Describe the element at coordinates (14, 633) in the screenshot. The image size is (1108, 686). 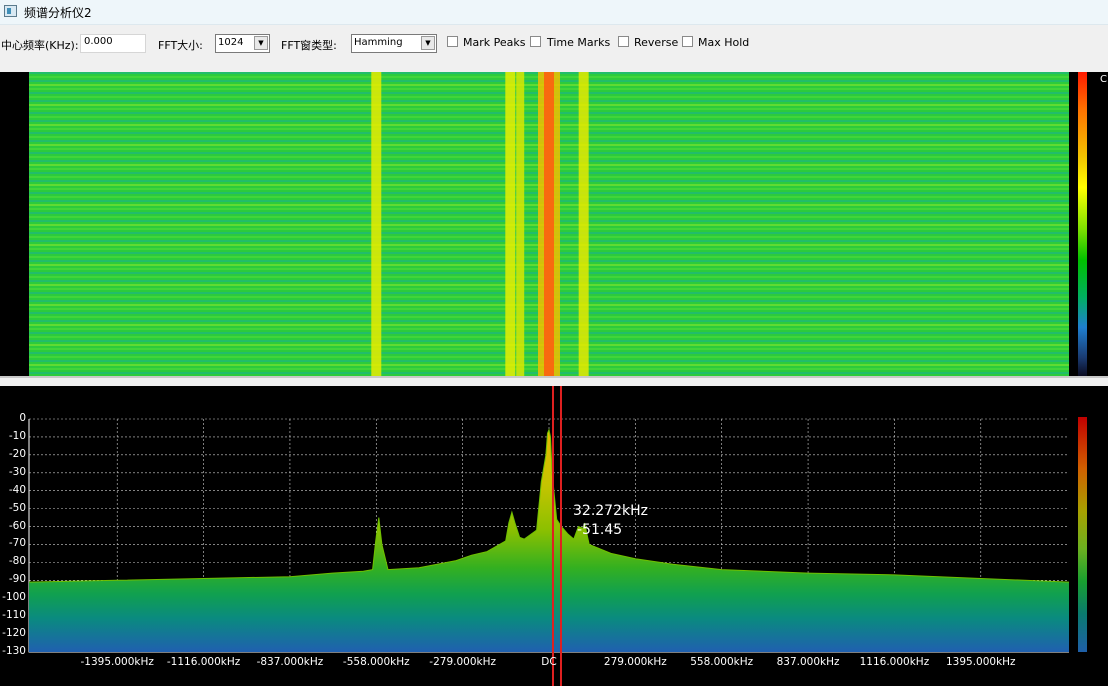
I see `y-tick-label: -120` at that location.